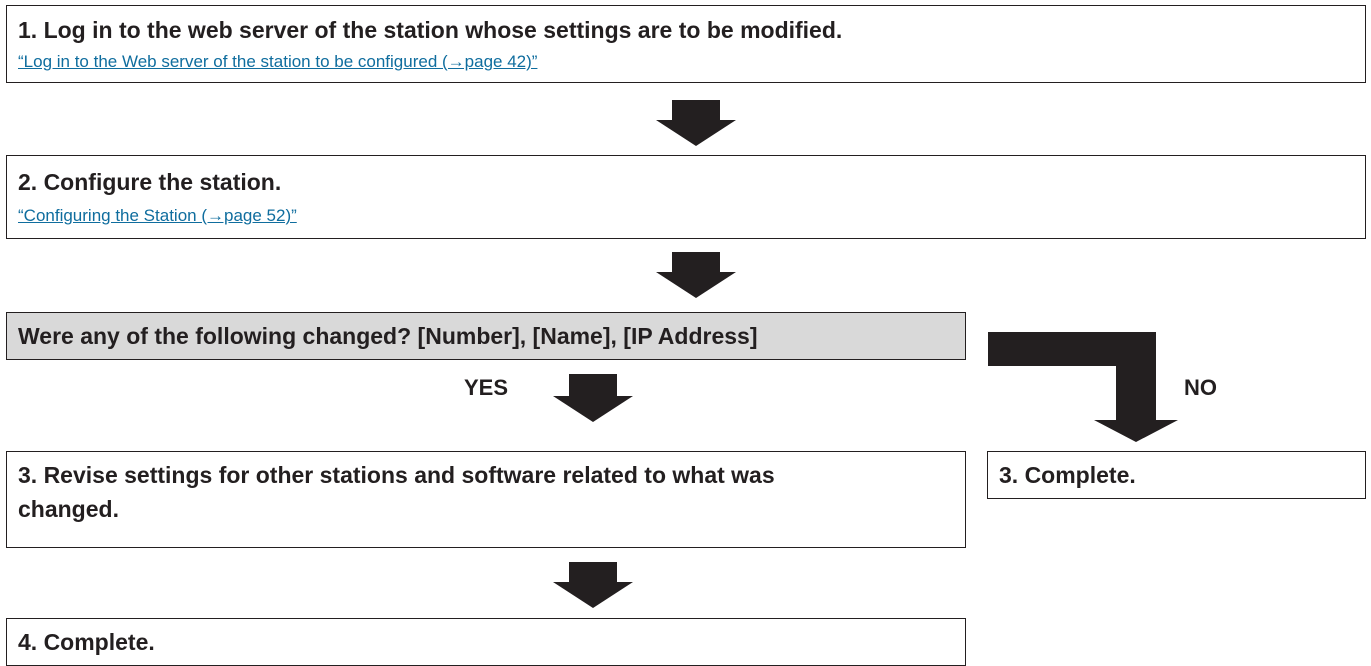 The width and height of the screenshot is (1371, 666). Describe the element at coordinates (157, 216) in the screenshot. I see `step-2-link: “Configuring the Station (→page 52)”` at that location.